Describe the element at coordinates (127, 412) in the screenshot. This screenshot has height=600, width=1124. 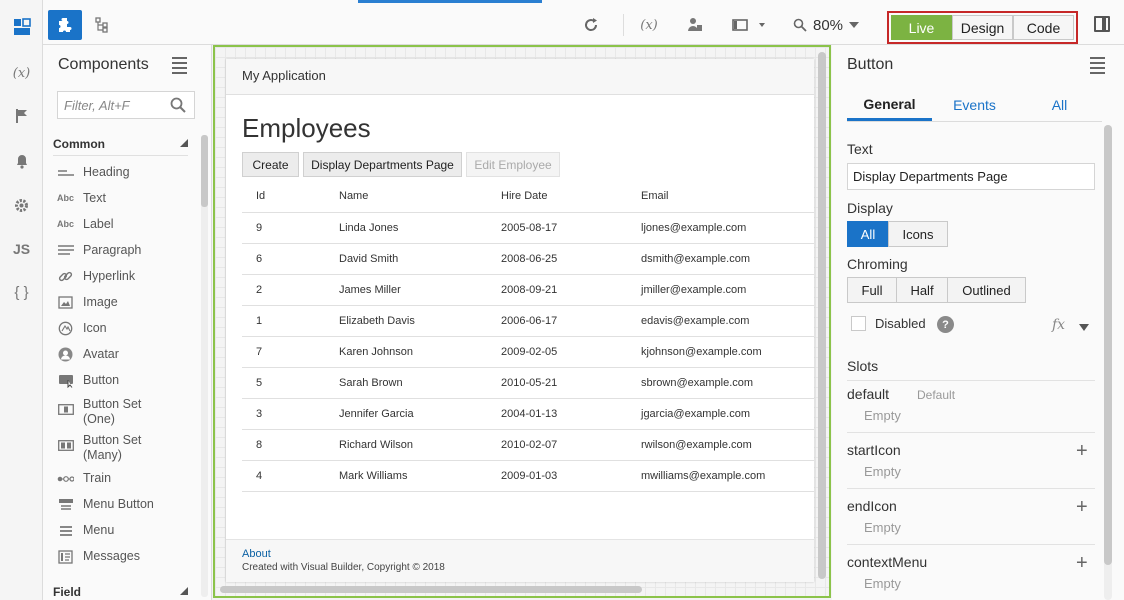
I see `palette-item-button-set-one: Button Set (One)` at that location.